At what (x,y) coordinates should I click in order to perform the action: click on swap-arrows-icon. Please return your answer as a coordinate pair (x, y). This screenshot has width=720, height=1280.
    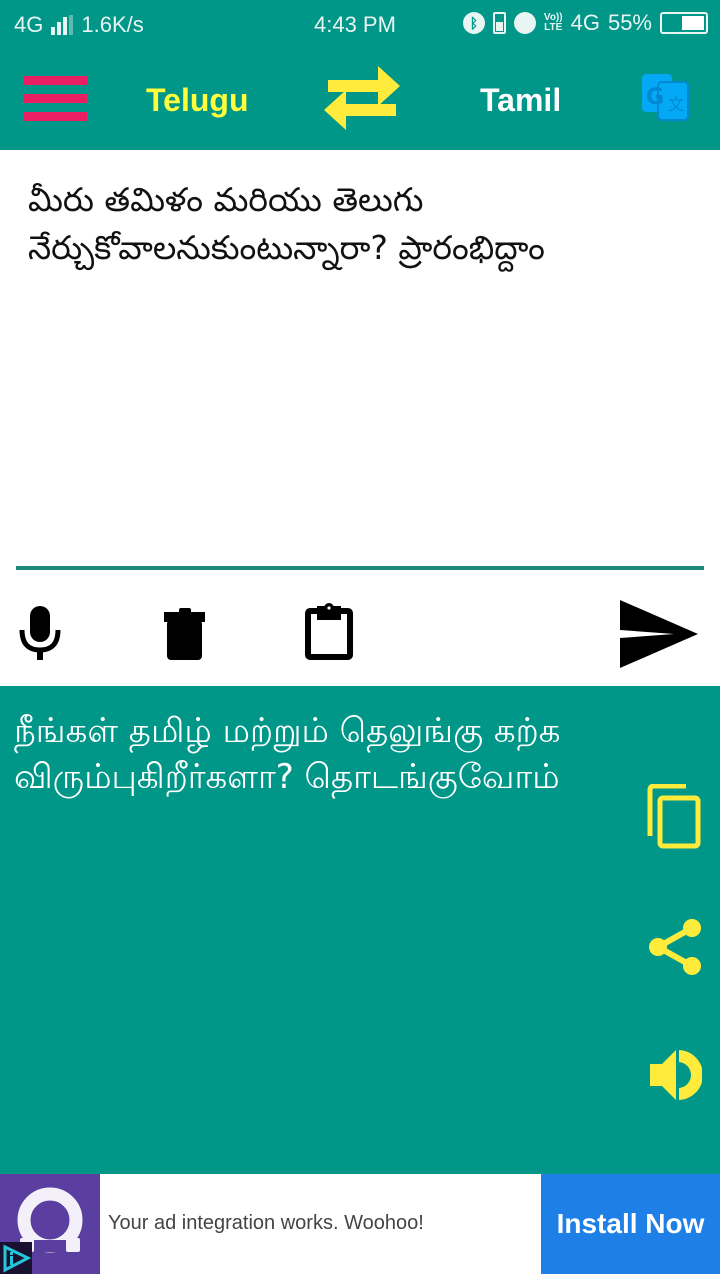
    Looking at the image, I should click on (362, 98).